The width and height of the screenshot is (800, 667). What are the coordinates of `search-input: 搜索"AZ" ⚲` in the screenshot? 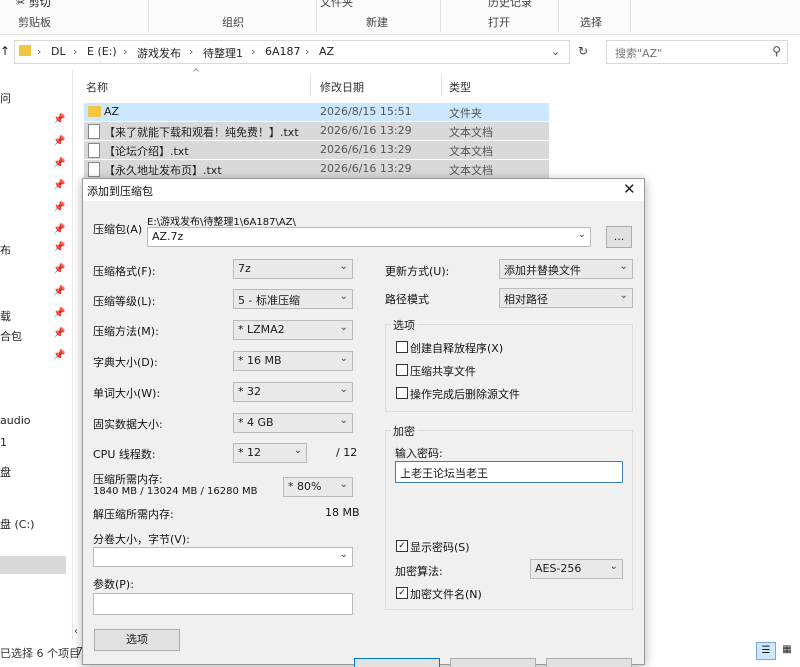 It's located at (697, 52).